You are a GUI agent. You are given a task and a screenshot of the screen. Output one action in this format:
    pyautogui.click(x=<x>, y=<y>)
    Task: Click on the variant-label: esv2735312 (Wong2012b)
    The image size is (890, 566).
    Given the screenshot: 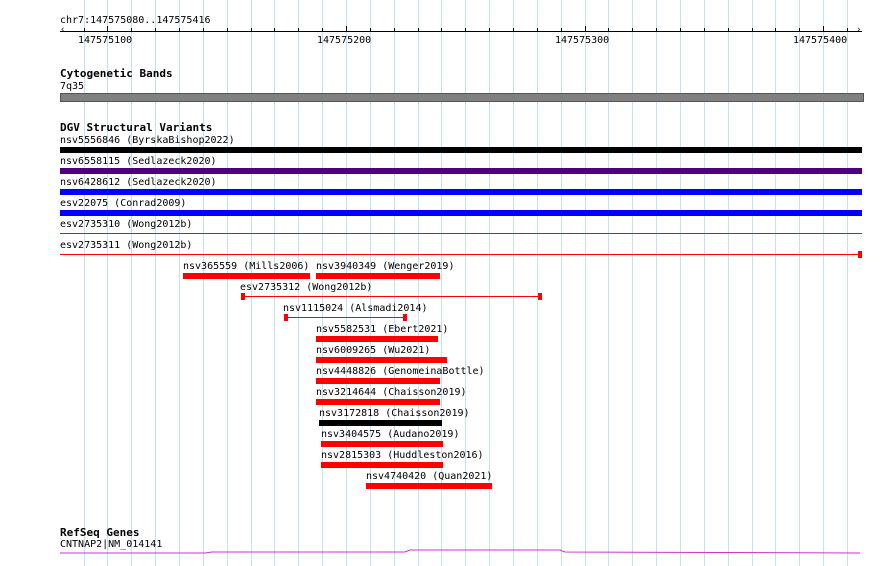 What is the action you would take?
    pyautogui.click(x=306, y=287)
    